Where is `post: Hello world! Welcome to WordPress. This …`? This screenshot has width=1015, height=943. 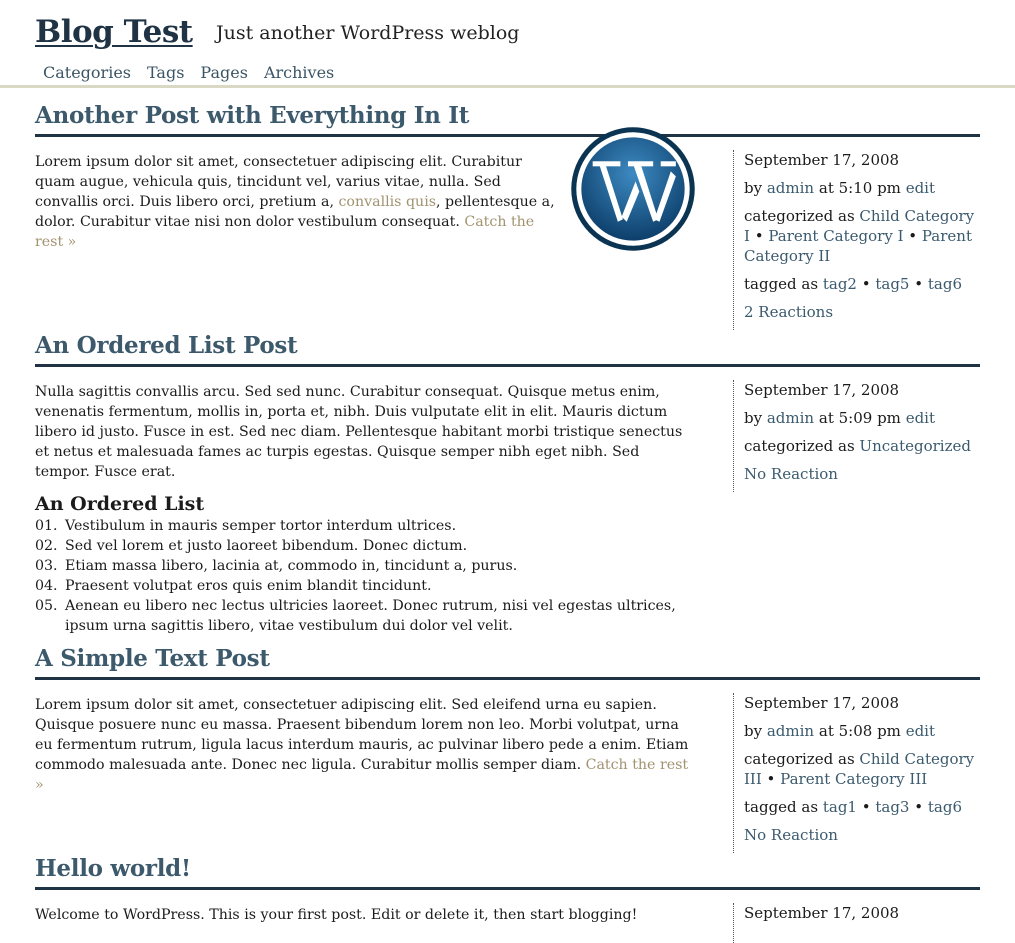
post: Hello world! Welcome to WordPress. This … is located at coordinates (507, 899).